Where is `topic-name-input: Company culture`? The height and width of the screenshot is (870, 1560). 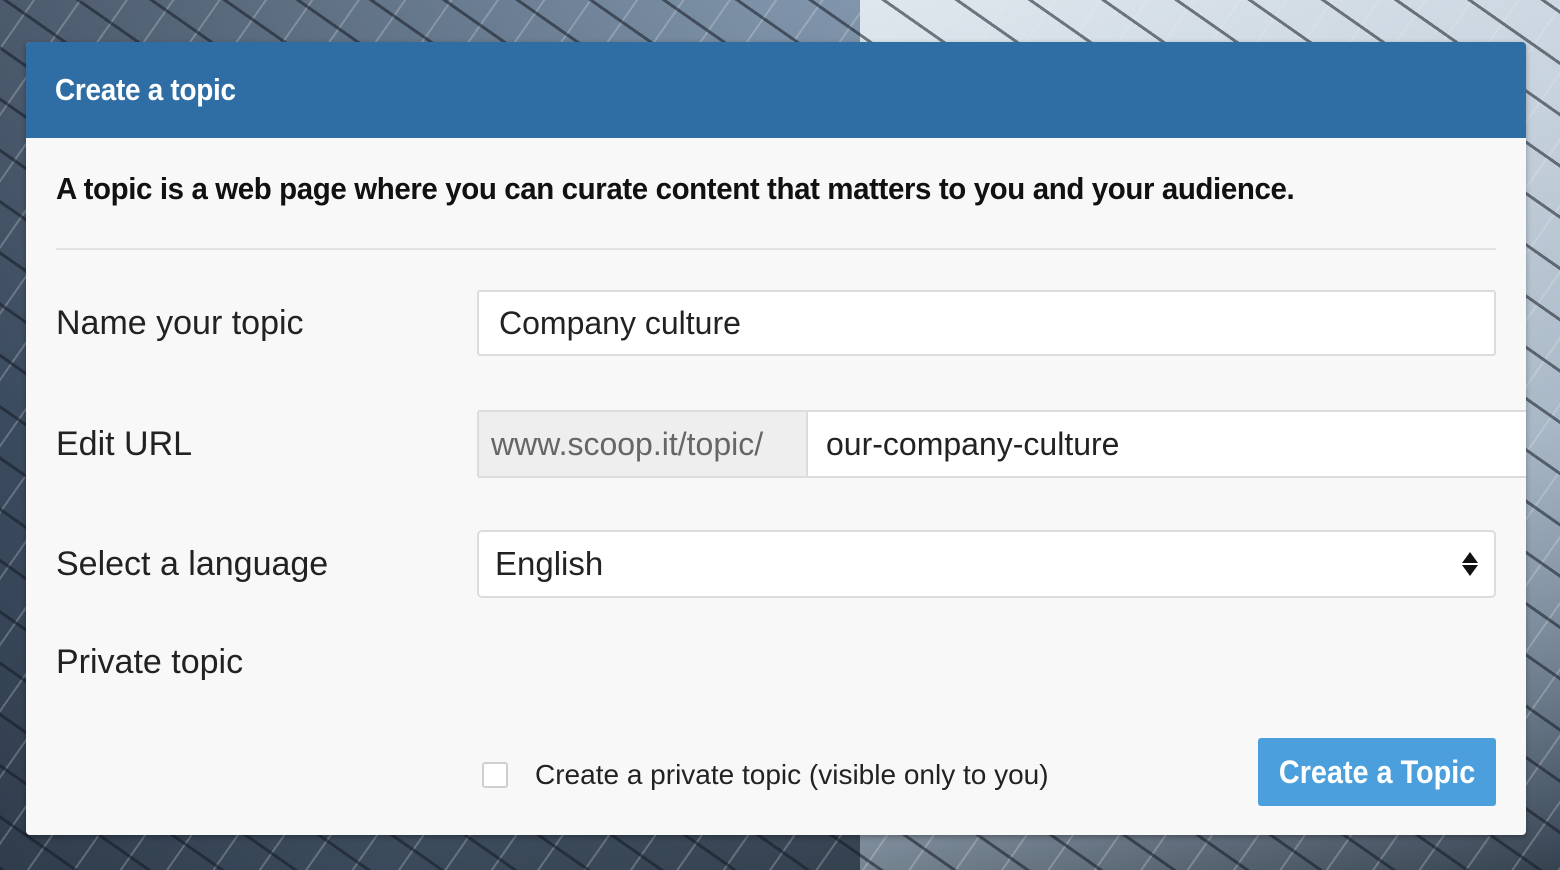 topic-name-input: Company culture is located at coordinates (986, 323).